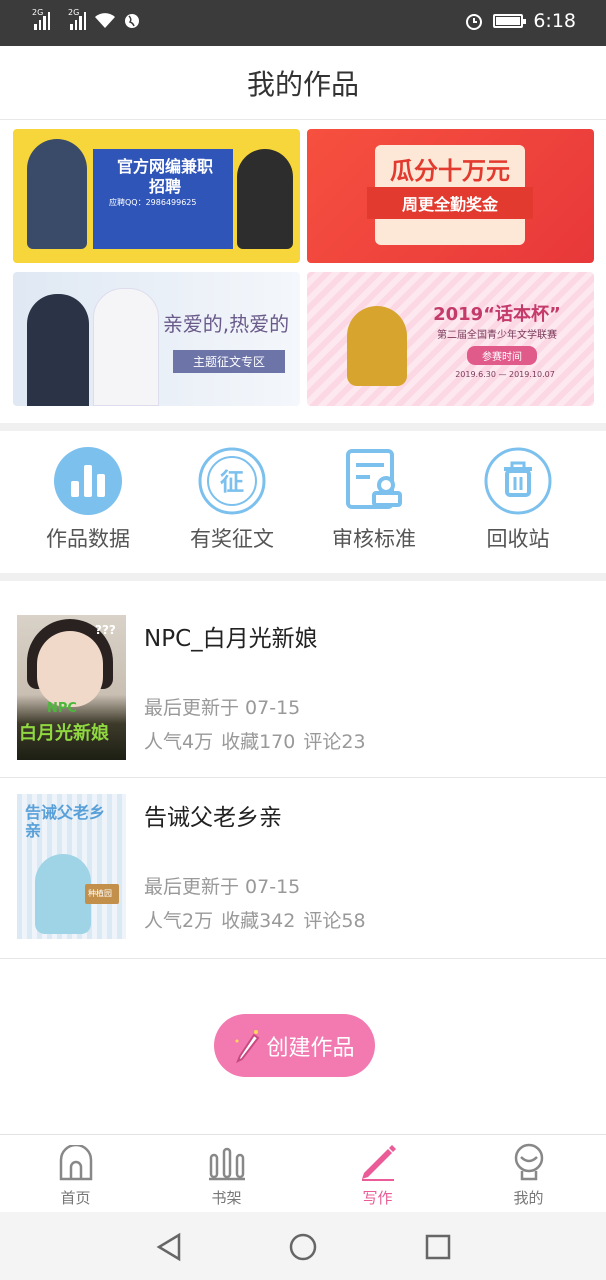  I want to click on work-favorites: 收藏342, so click(258, 921).